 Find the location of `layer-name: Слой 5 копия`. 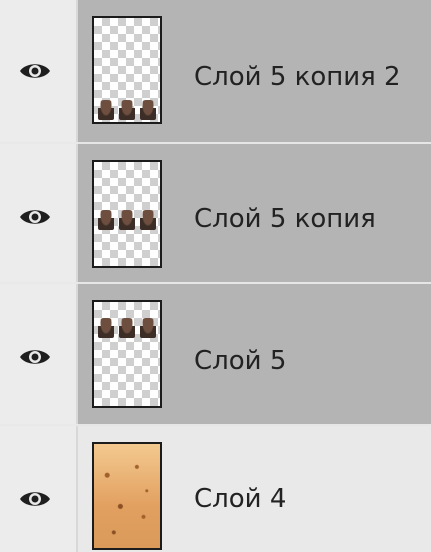

layer-name: Слой 5 копия is located at coordinates (285, 219).